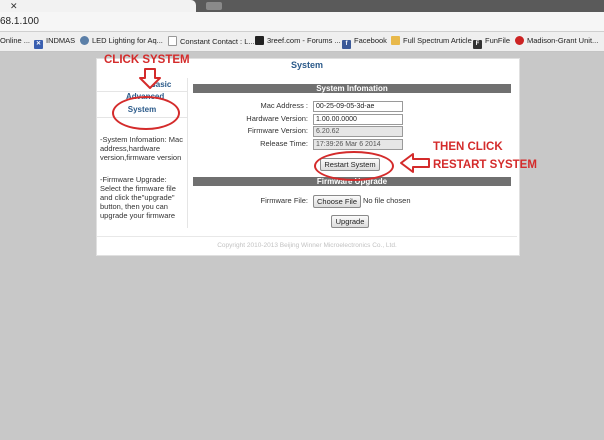  What do you see at coordinates (277, 118) in the screenshot?
I see `hardware-version-label: Hardware Version:` at bounding box center [277, 118].